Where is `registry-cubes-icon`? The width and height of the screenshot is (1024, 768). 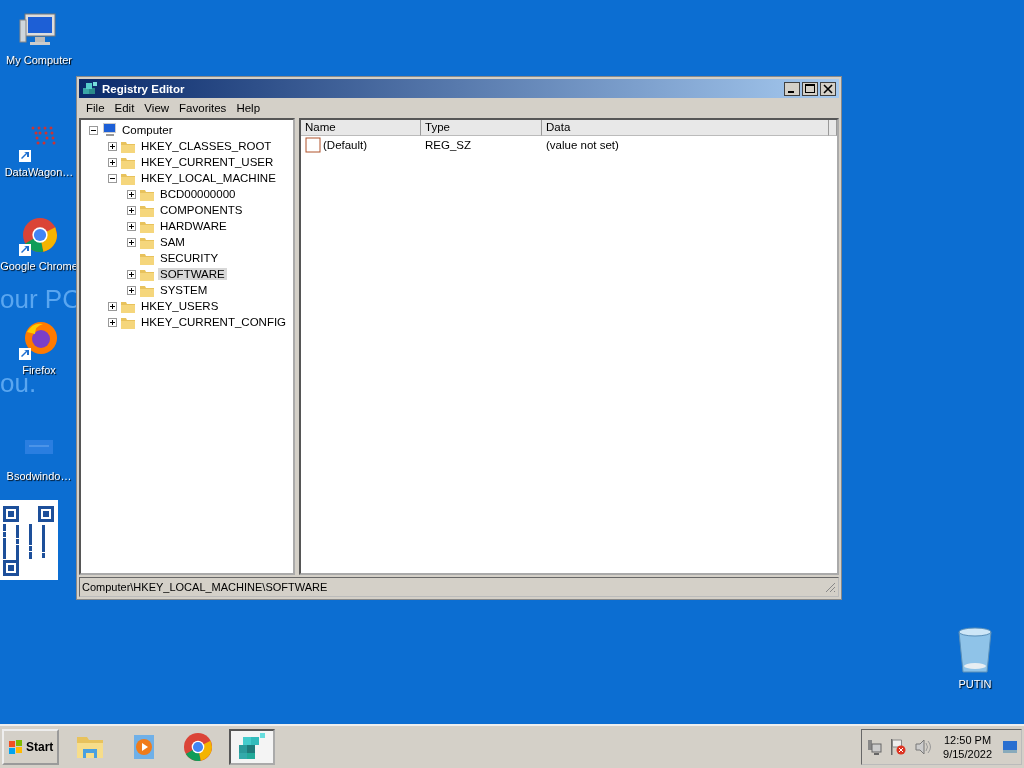
registry-cubes-icon is located at coordinates (90, 88).